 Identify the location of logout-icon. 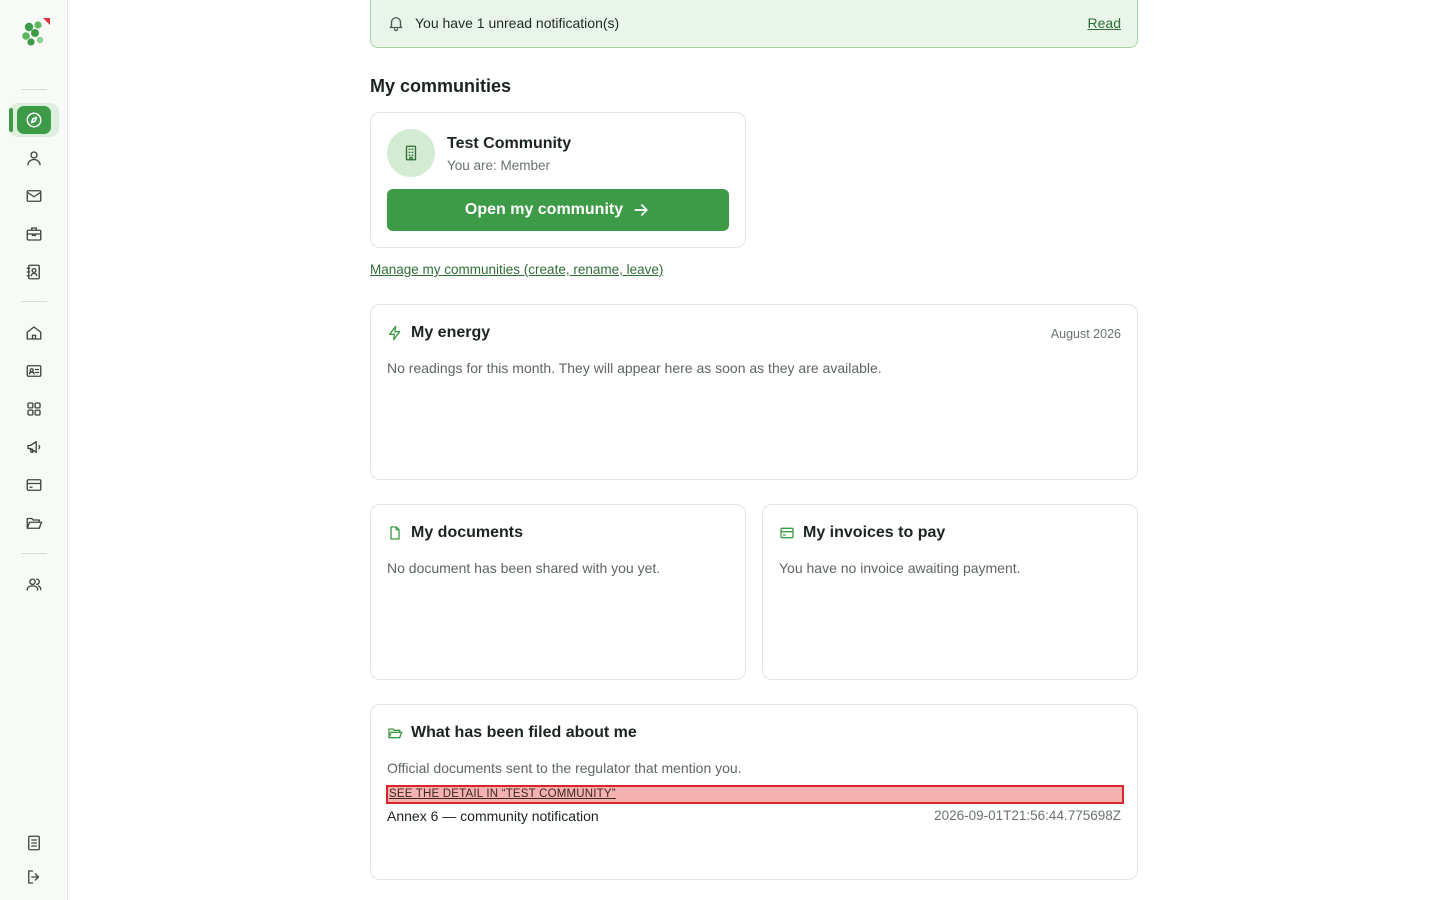
(34, 877).